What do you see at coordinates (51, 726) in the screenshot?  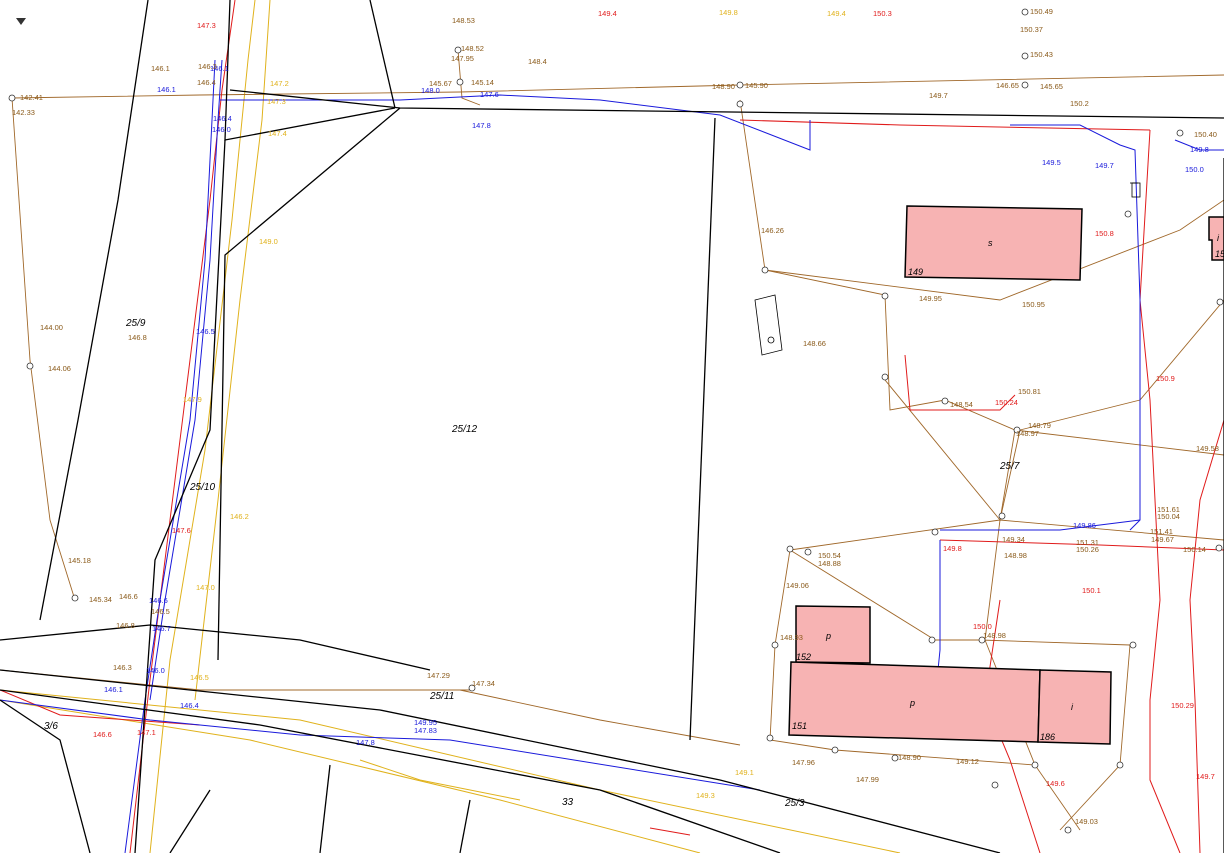 I see `parcel-label: 3/6` at bounding box center [51, 726].